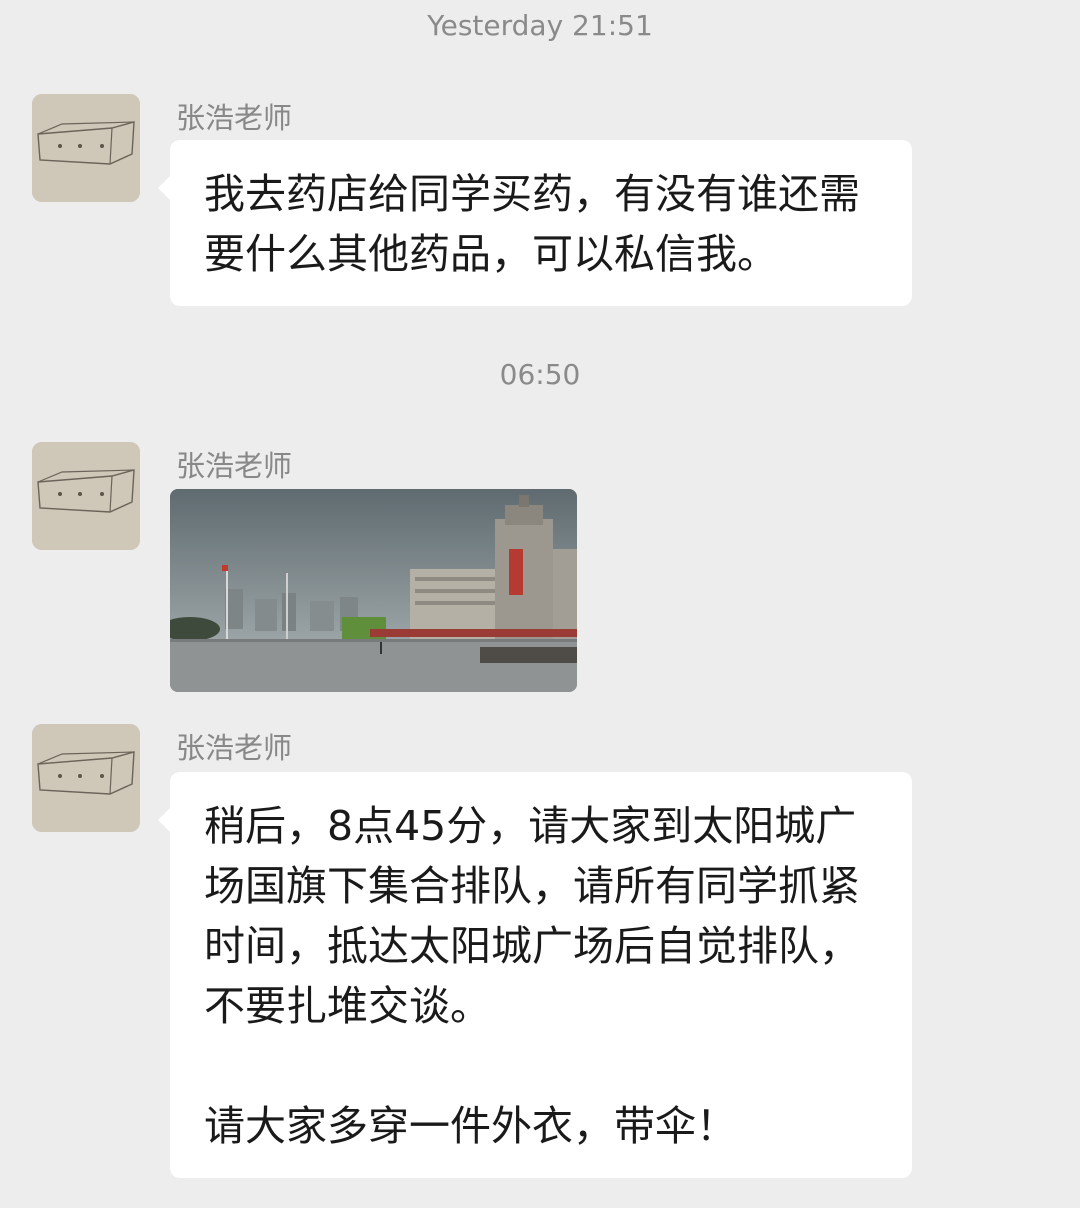 The width and height of the screenshot is (1080, 1208). Describe the element at coordinates (540, 25) in the screenshot. I see `timestamp-yesterday: Yesterday 21:51` at that location.